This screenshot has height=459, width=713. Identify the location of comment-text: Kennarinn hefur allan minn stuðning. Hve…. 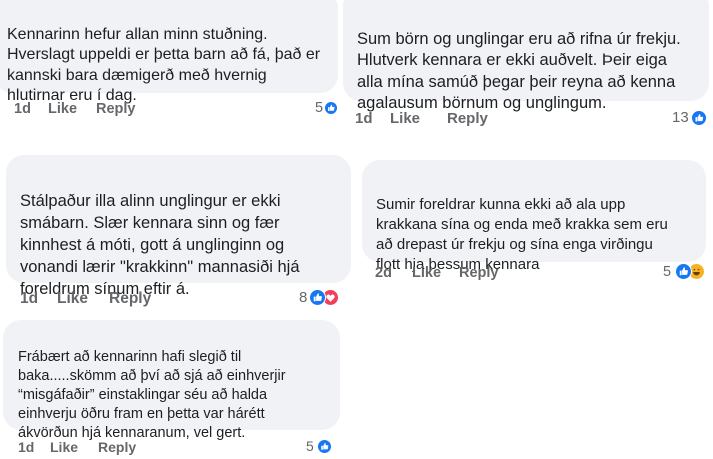
(164, 65).